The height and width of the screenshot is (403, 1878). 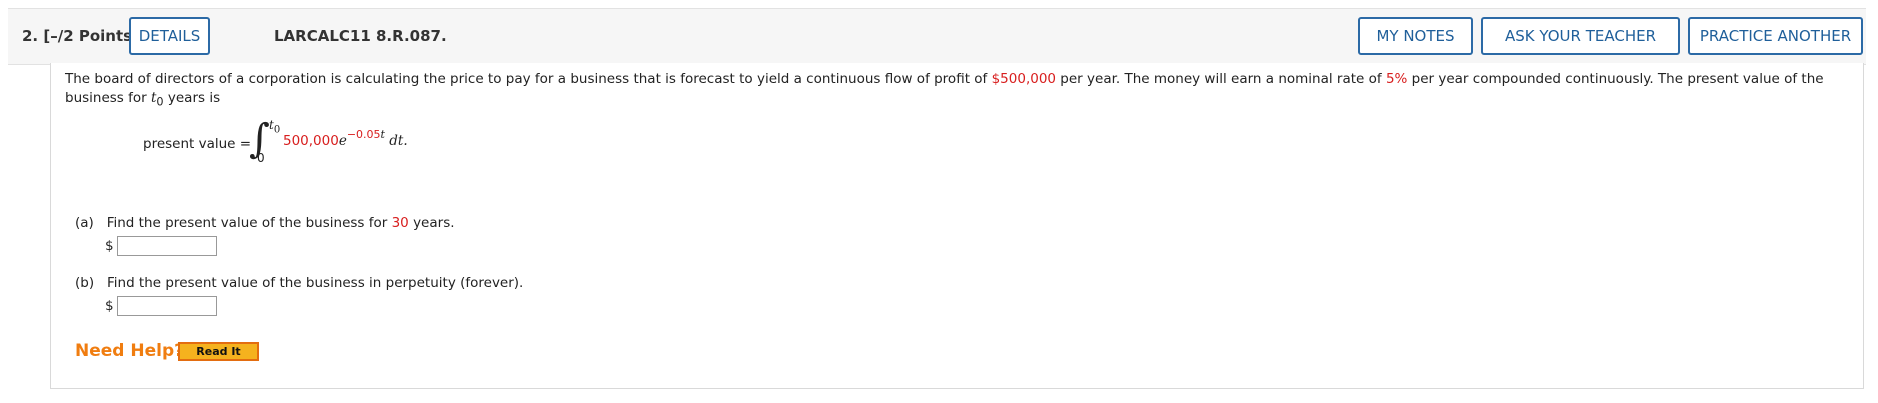 I want to click on integral-upper-limit: t0, so click(x=274, y=126).